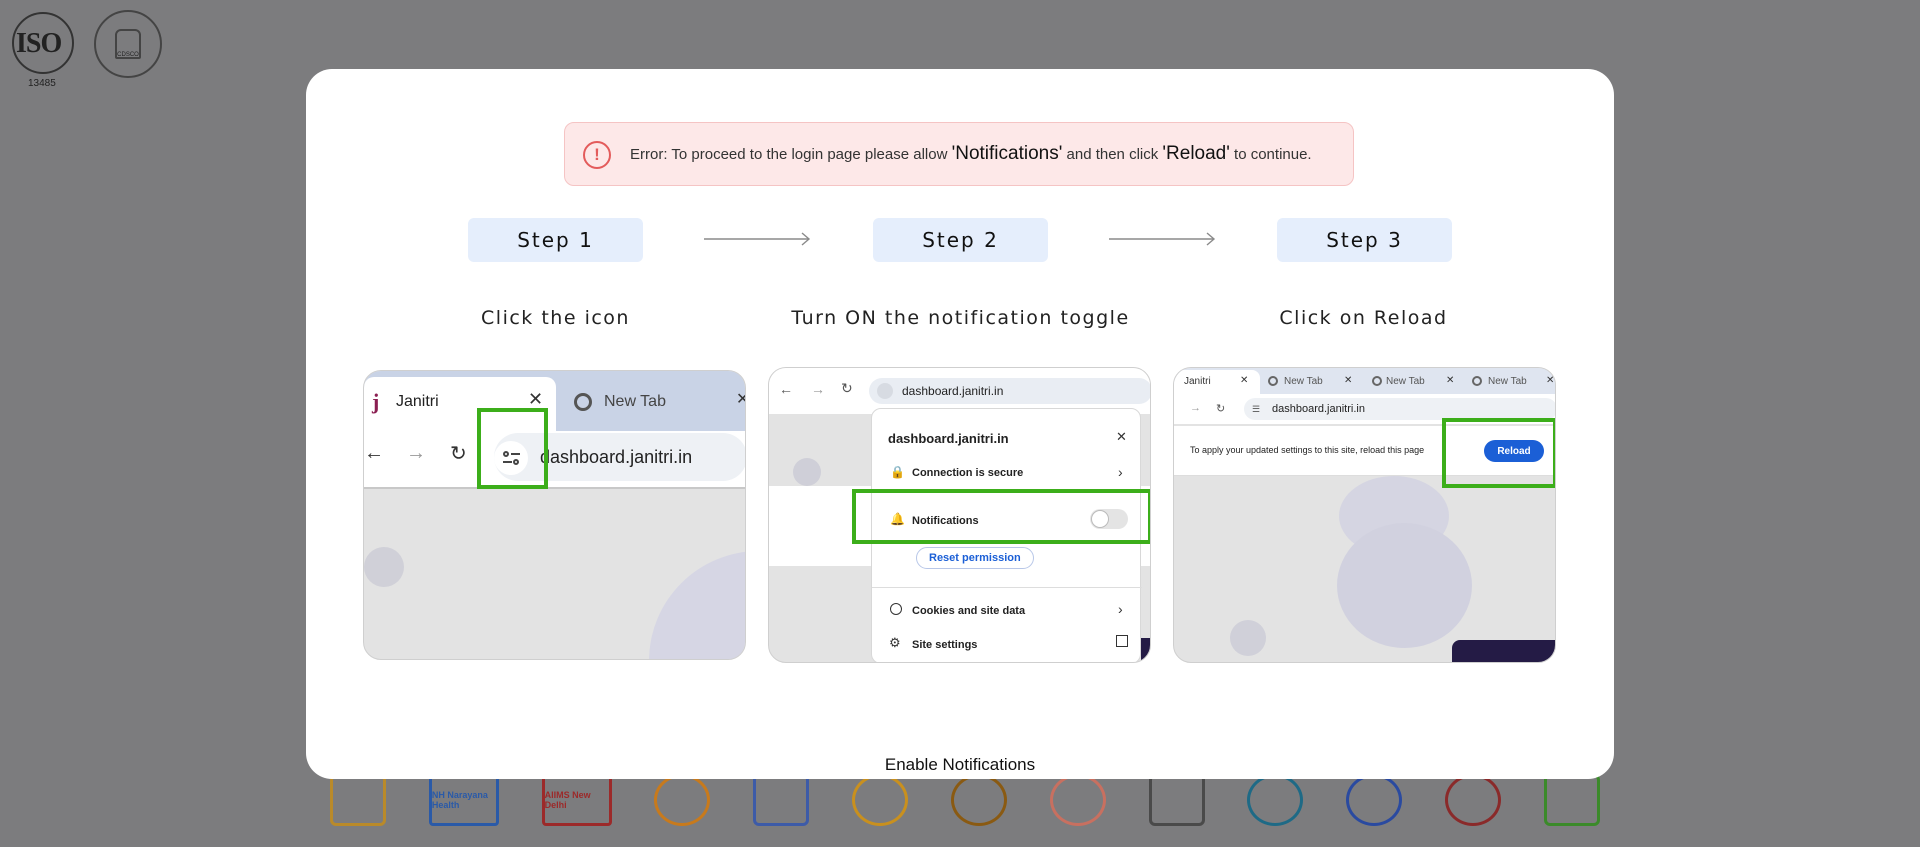 The height and width of the screenshot is (847, 1920). I want to click on tab-janitri-label: Janitri, so click(417, 401).